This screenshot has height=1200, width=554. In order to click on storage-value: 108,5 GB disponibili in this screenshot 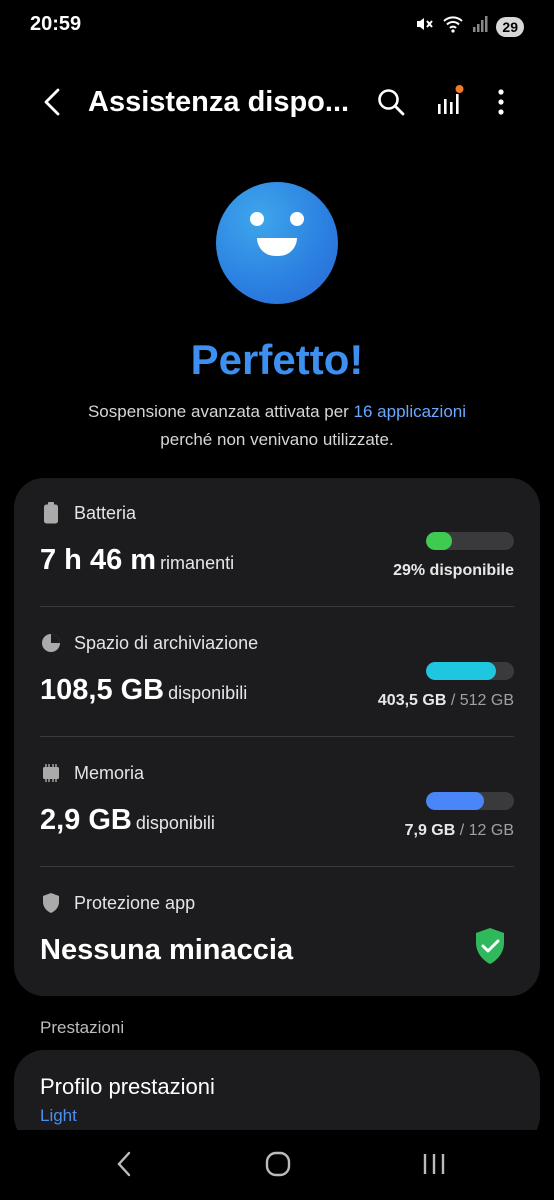, I will do `click(143, 690)`.